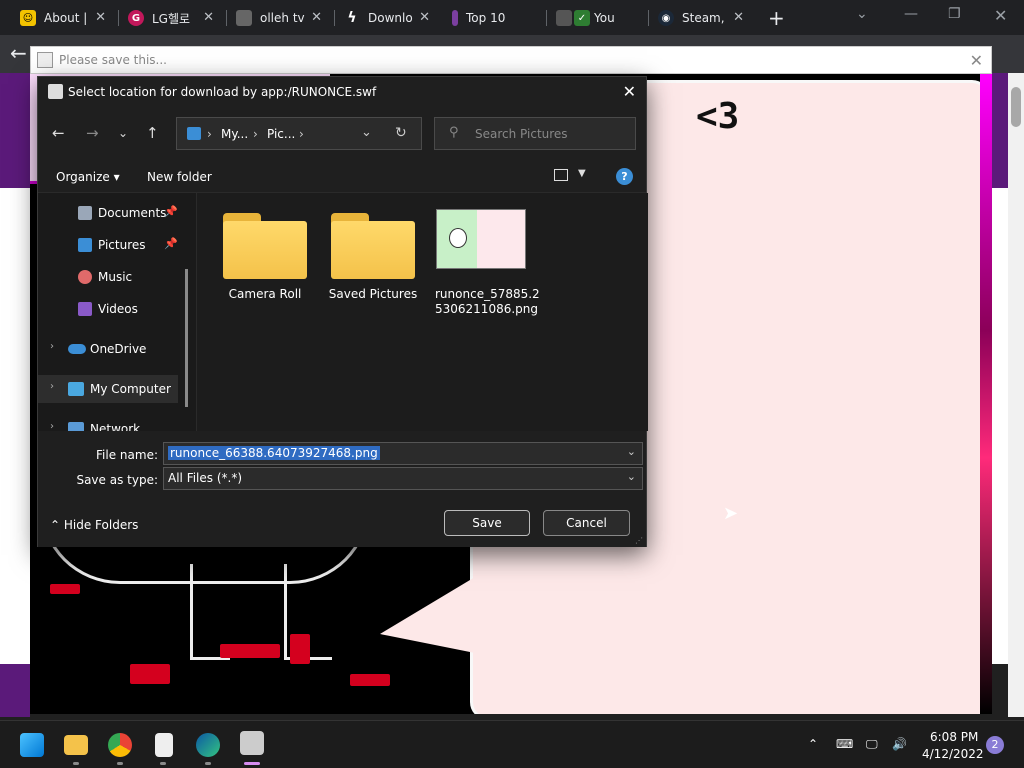 The width and height of the screenshot is (1024, 768). Describe the element at coordinates (561, 175) in the screenshot. I see `view-icon` at that location.